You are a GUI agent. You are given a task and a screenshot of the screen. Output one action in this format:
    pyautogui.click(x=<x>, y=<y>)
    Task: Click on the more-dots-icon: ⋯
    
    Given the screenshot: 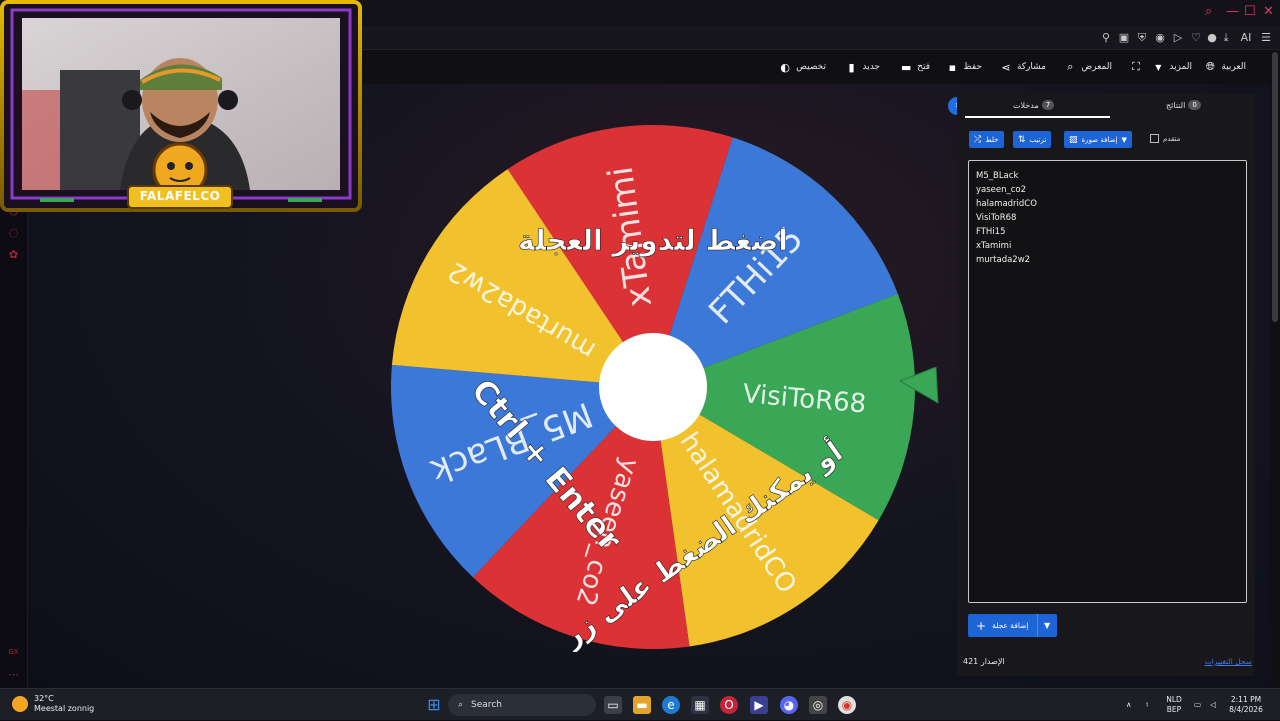 What is the action you would take?
    pyautogui.click(x=13, y=674)
    